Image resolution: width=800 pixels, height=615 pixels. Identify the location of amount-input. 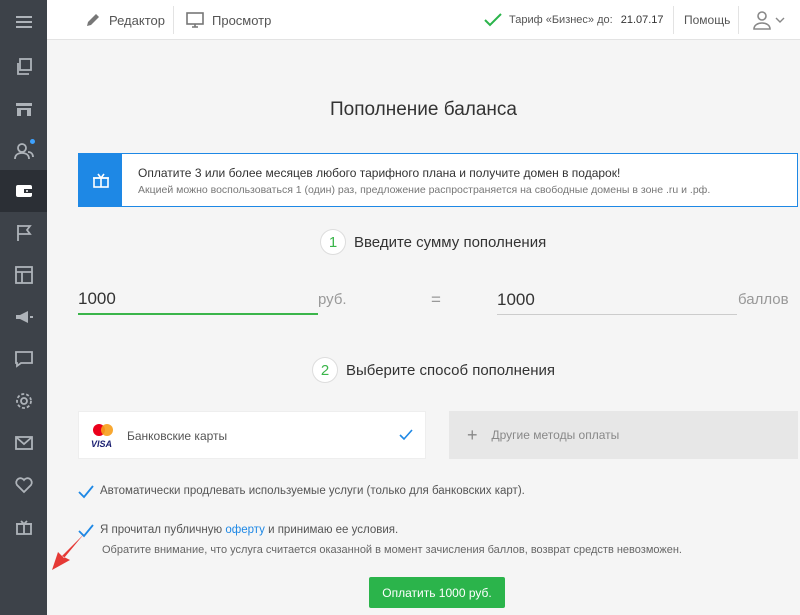
(198, 300).